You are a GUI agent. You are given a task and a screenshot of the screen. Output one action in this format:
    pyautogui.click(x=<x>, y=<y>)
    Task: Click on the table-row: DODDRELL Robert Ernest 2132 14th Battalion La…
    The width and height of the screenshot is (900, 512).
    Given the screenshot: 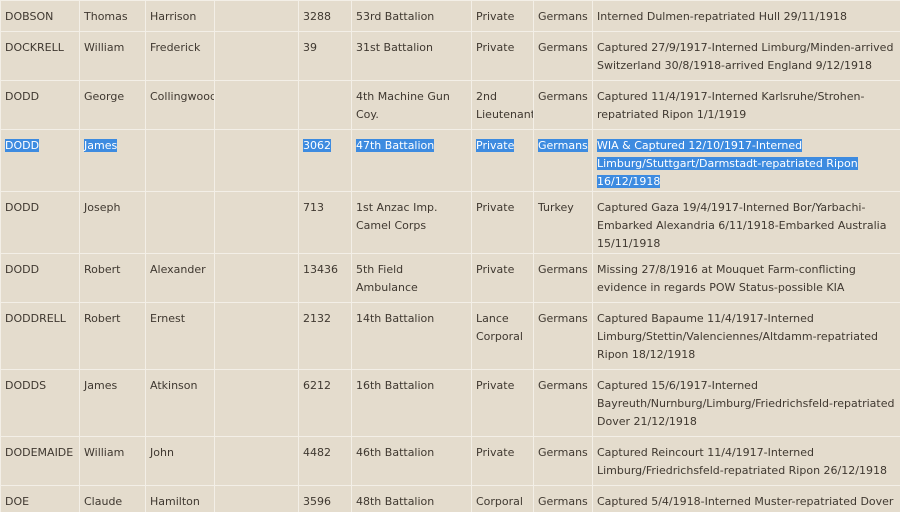 What is the action you would take?
    pyautogui.click(x=450, y=336)
    